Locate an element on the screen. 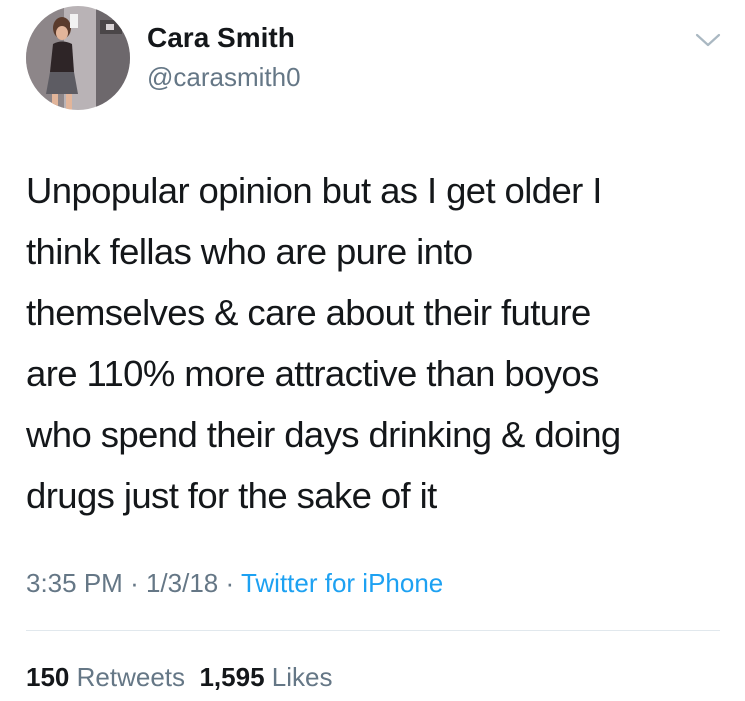  author-handle: @carasmith0 is located at coordinates (224, 77).